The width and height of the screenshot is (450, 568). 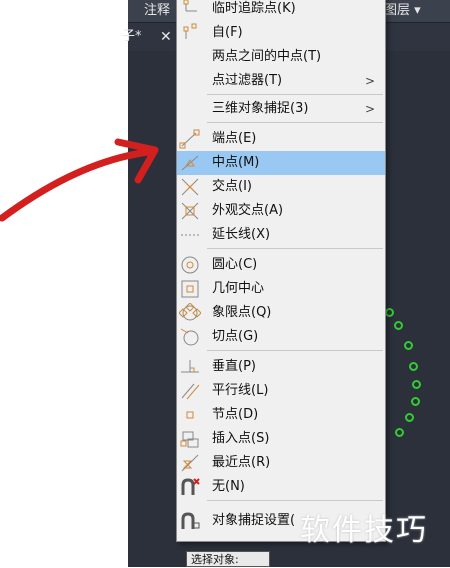 I want to click on menu-item-perpendicular: 垂直(P), so click(x=281, y=367).